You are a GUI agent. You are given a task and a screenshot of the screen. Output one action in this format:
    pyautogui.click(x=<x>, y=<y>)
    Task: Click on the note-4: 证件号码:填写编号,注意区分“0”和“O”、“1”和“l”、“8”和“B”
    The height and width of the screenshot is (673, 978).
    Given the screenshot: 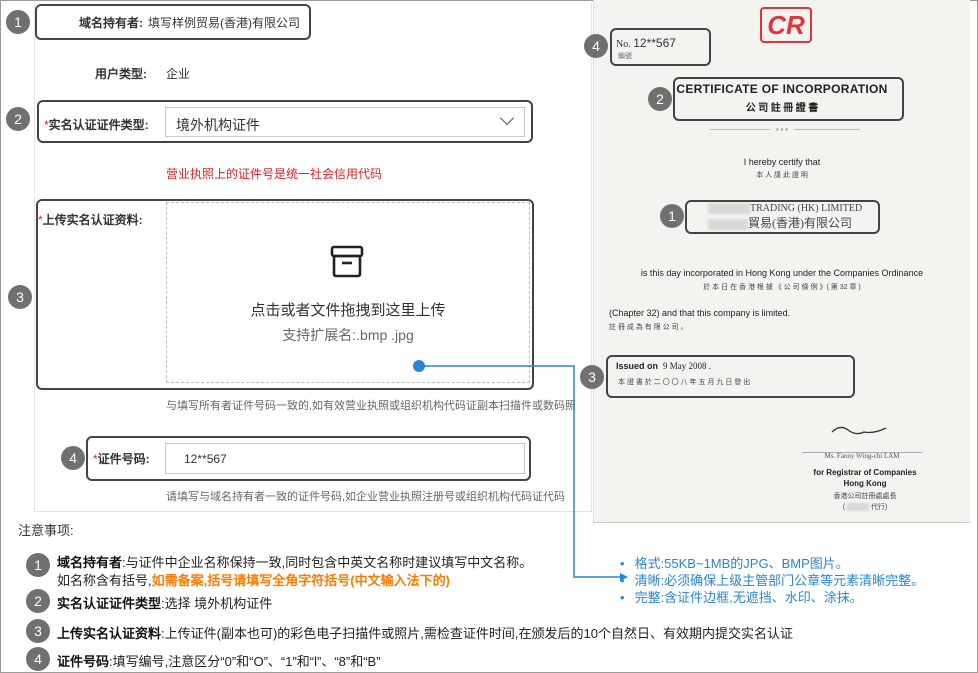 What is the action you would take?
    pyautogui.click(x=219, y=660)
    